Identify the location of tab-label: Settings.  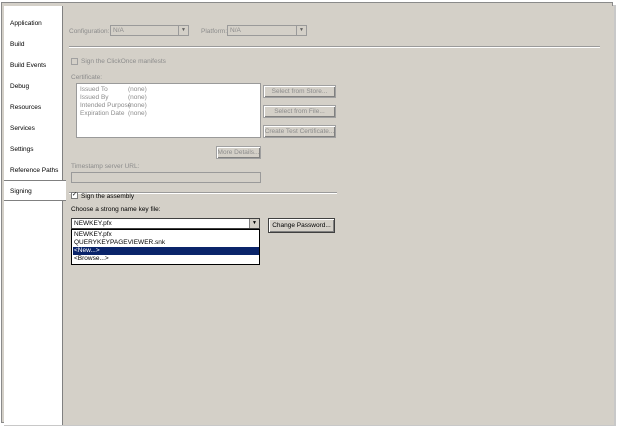
(22, 149).